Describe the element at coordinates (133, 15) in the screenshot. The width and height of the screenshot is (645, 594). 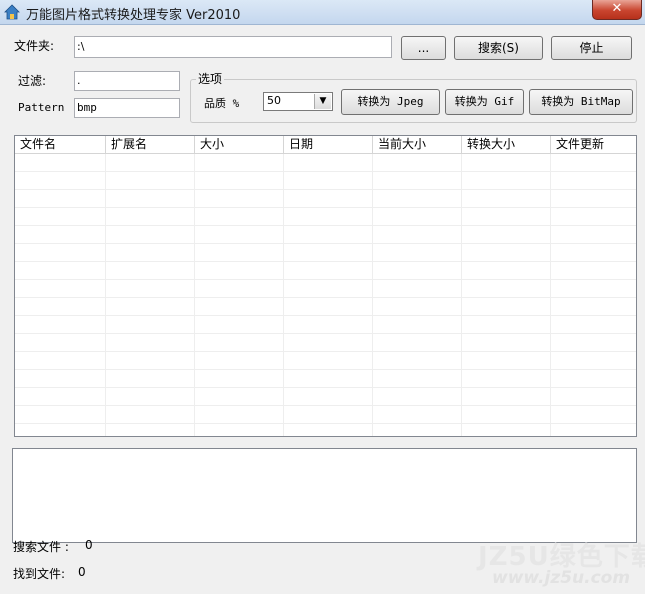
I see `window-title: 万能图片格式转换处理专家 Ver2010` at that location.